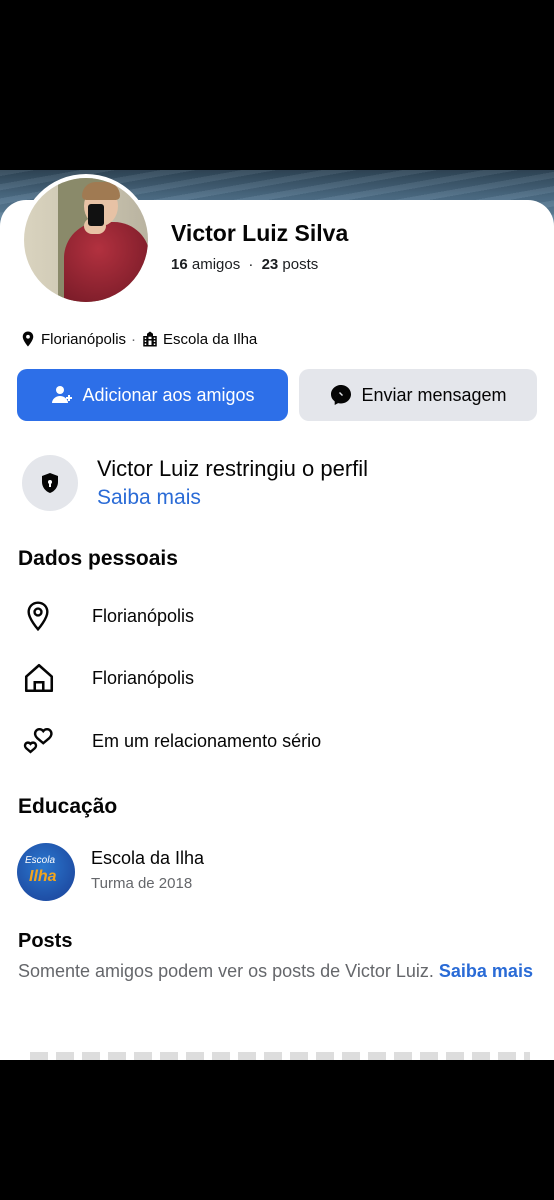 This screenshot has height=1200, width=554. I want to click on friends-label: amigos, so click(216, 264).